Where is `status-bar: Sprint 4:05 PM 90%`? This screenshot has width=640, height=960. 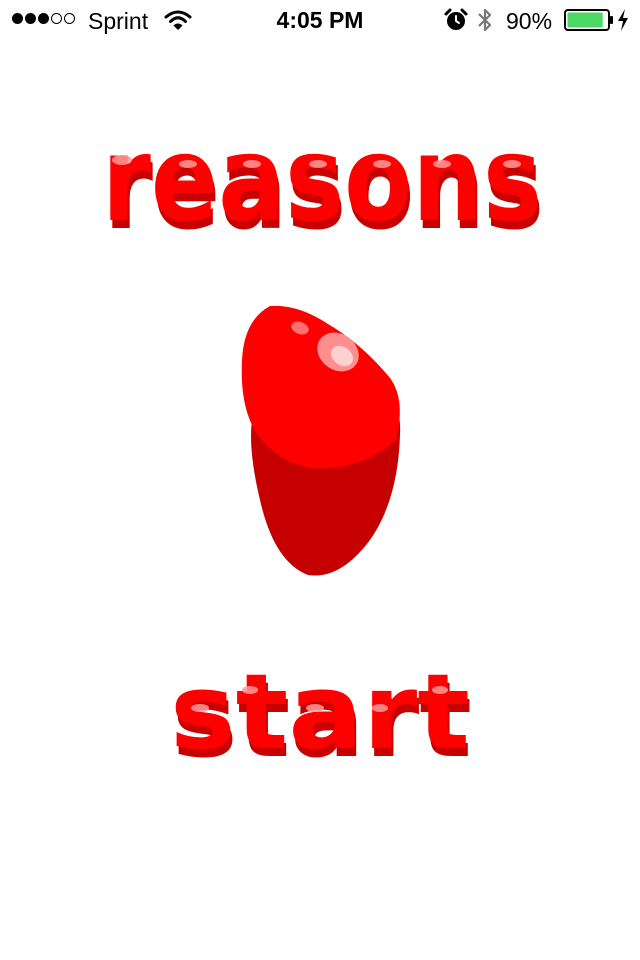
status-bar: Sprint 4:05 PM 90% is located at coordinates (320, 20).